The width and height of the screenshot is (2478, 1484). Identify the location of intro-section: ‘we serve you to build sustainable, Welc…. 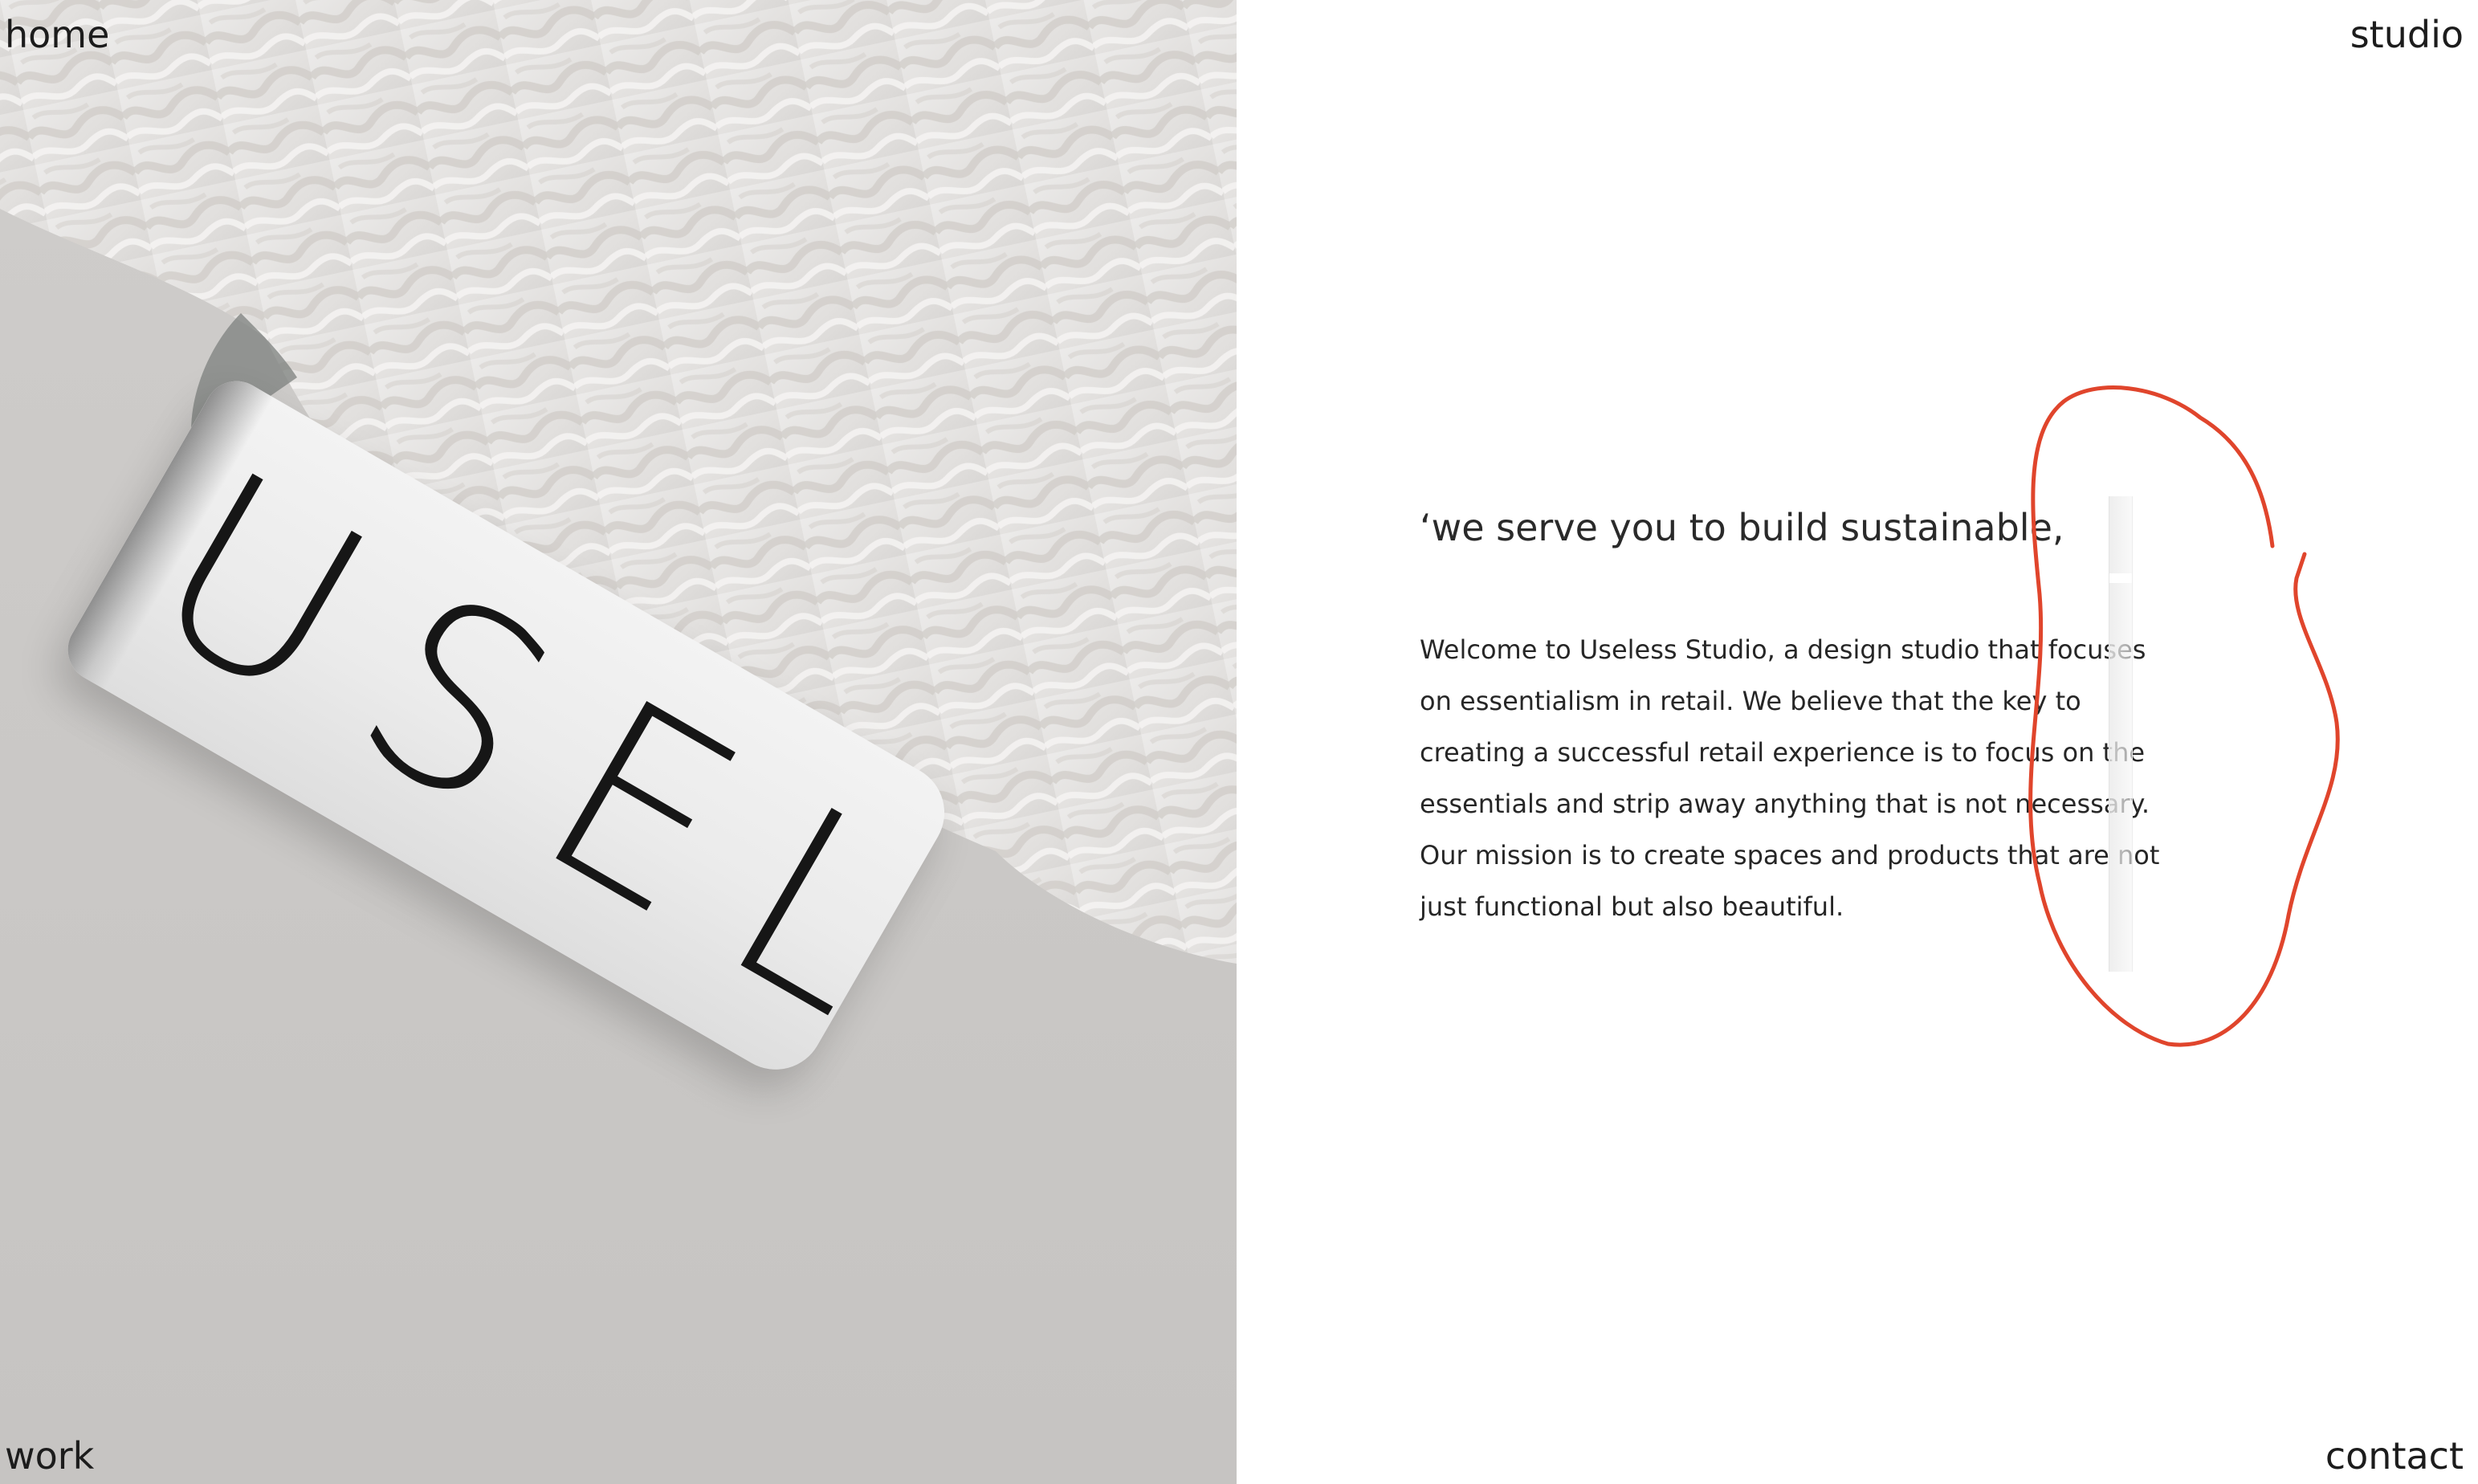
(1790, 719).